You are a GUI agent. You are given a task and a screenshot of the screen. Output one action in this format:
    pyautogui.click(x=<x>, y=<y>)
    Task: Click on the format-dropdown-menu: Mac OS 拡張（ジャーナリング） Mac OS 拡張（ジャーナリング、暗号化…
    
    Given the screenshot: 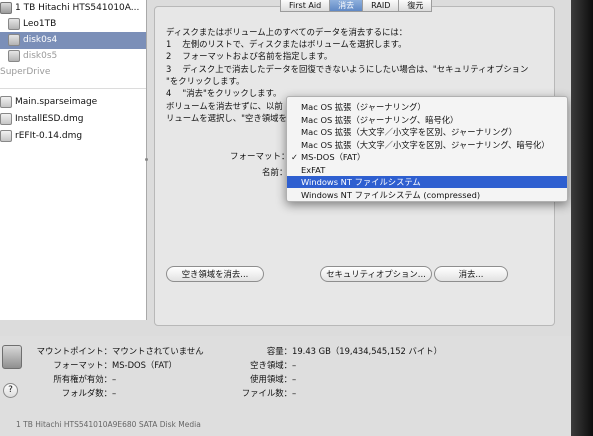 What is the action you would take?
    pyautogui.click(x=427, y=149)
    